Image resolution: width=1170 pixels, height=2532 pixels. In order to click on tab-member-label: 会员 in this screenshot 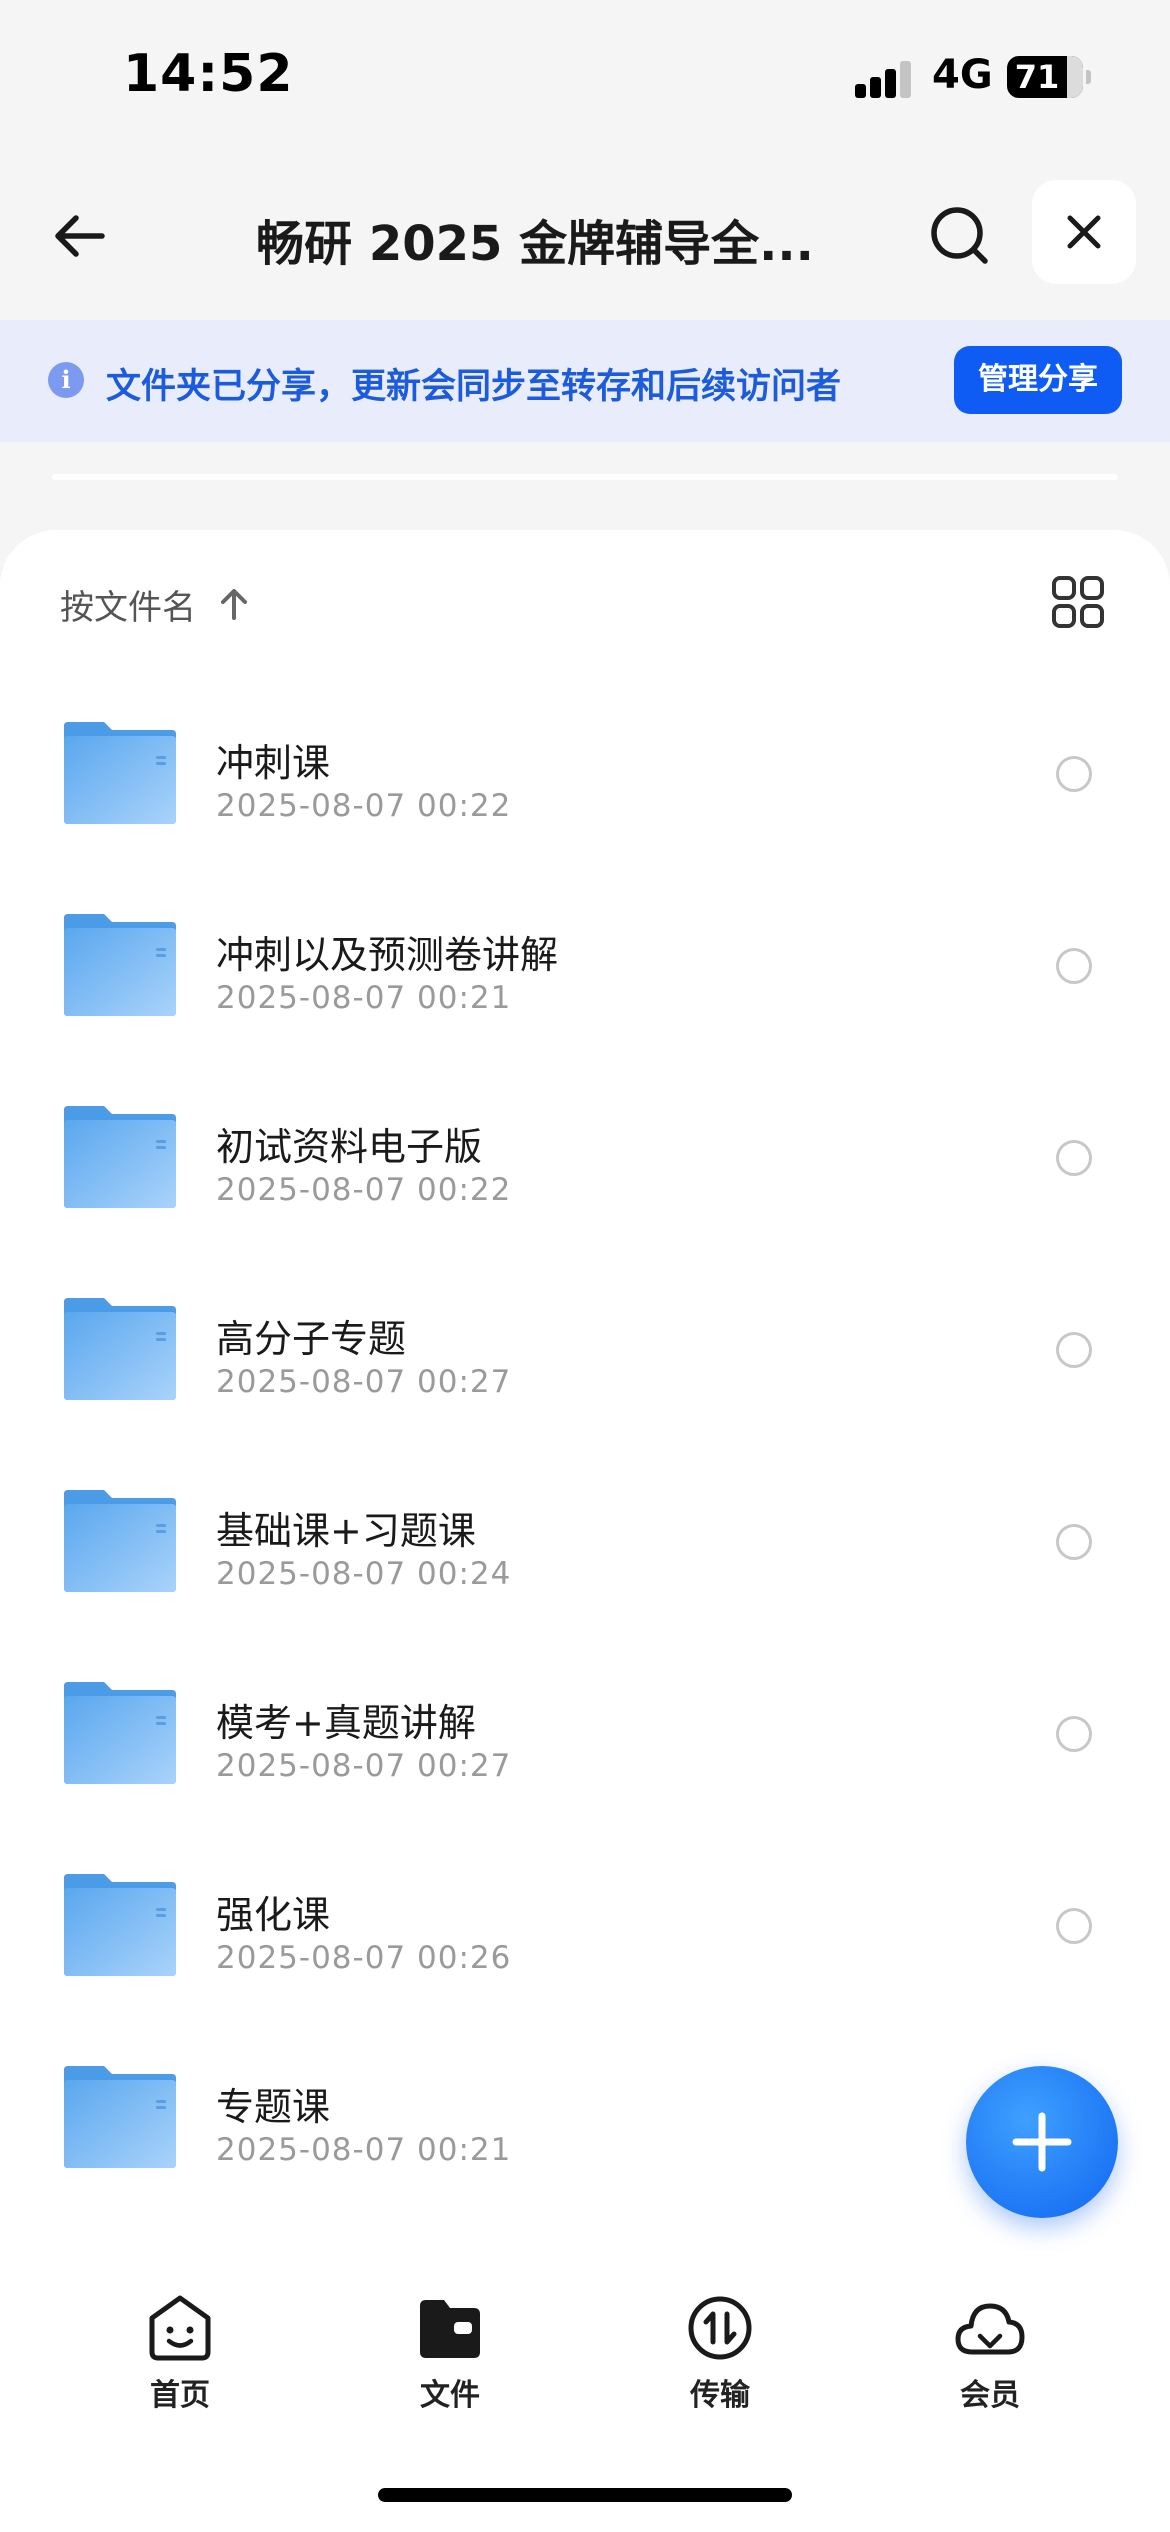, I will do `click(990, 2395)`.